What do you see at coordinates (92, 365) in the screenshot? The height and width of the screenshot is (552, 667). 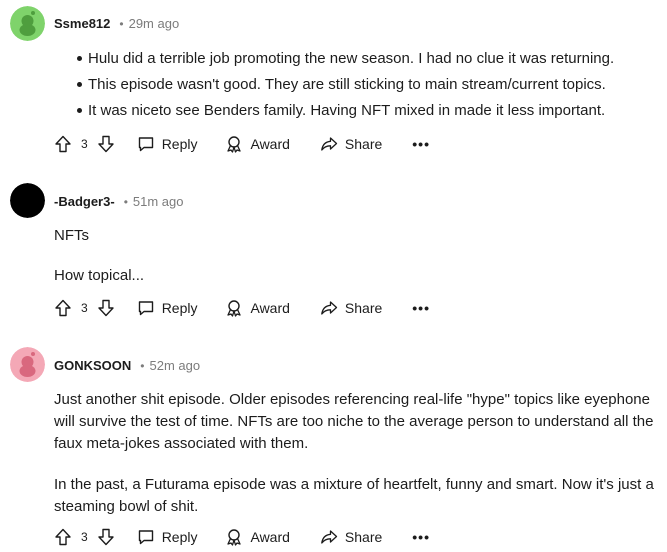 I see `author-name: GONKSOON` at bounding box center [92, 365].